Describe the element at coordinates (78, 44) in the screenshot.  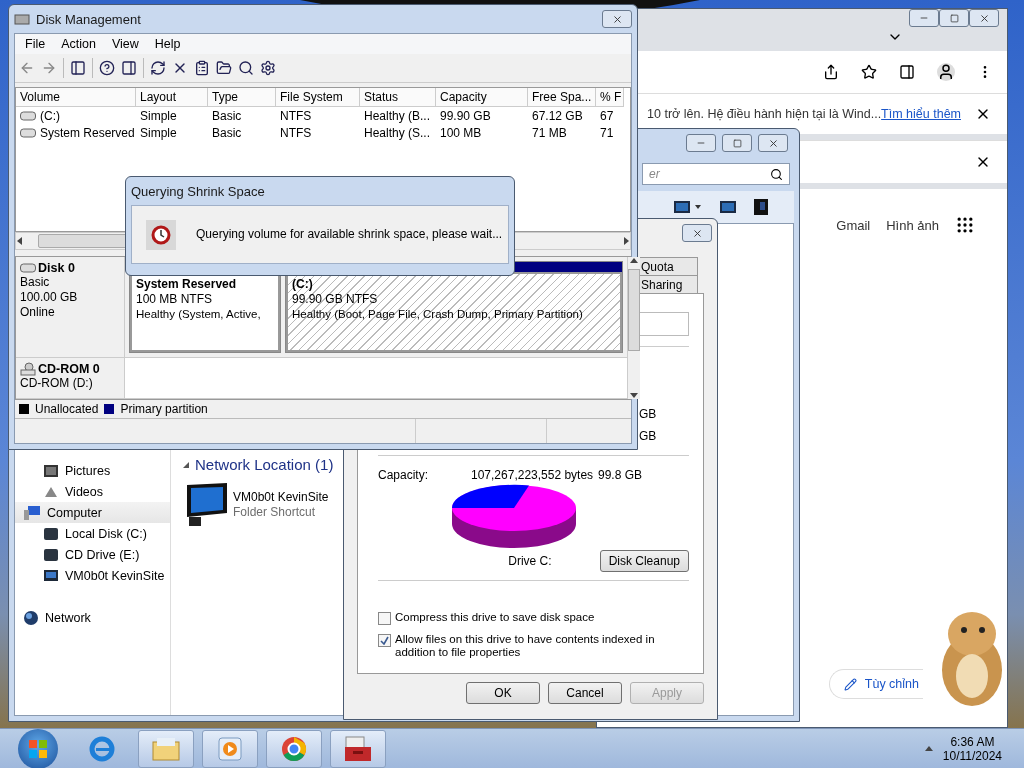
I see `menu-item: Action` at that location.